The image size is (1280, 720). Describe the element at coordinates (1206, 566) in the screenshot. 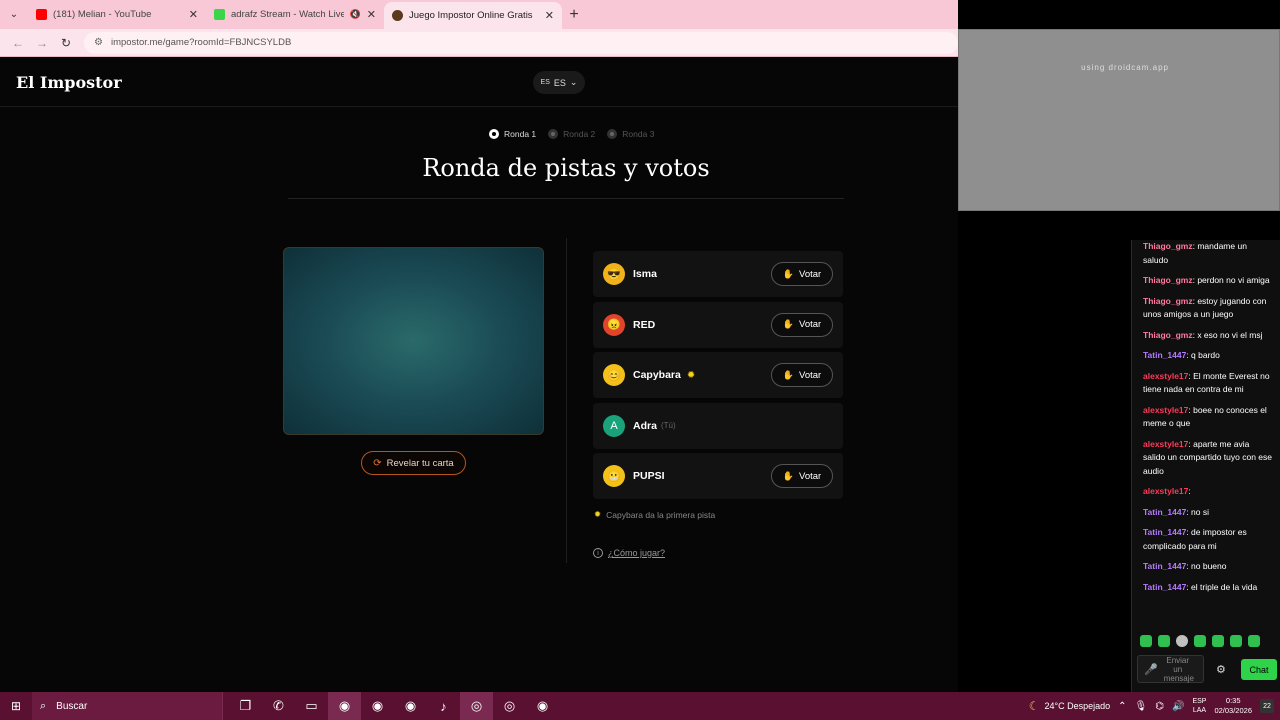

I see `chat-text: : no bueno` at that location.